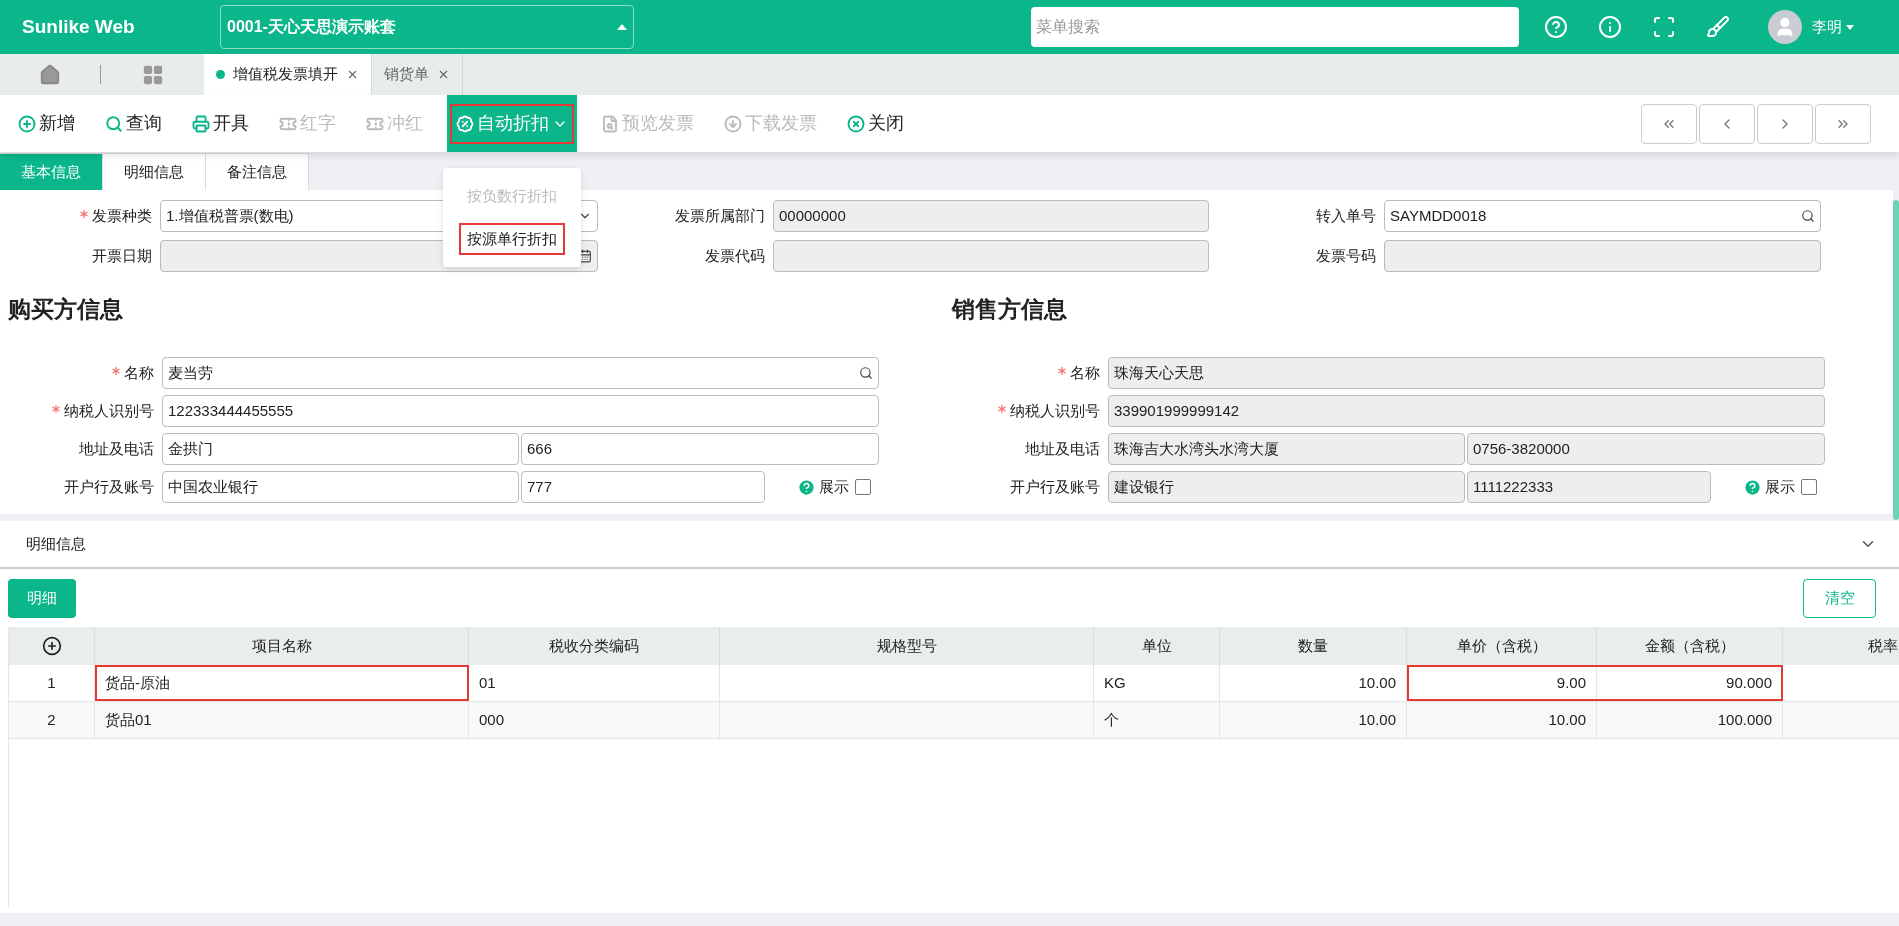  What do you see at coordinates (1522, 448) in the screenshot?
I see `field-value: 0756-3820000` at bounding box center [1522, 448].